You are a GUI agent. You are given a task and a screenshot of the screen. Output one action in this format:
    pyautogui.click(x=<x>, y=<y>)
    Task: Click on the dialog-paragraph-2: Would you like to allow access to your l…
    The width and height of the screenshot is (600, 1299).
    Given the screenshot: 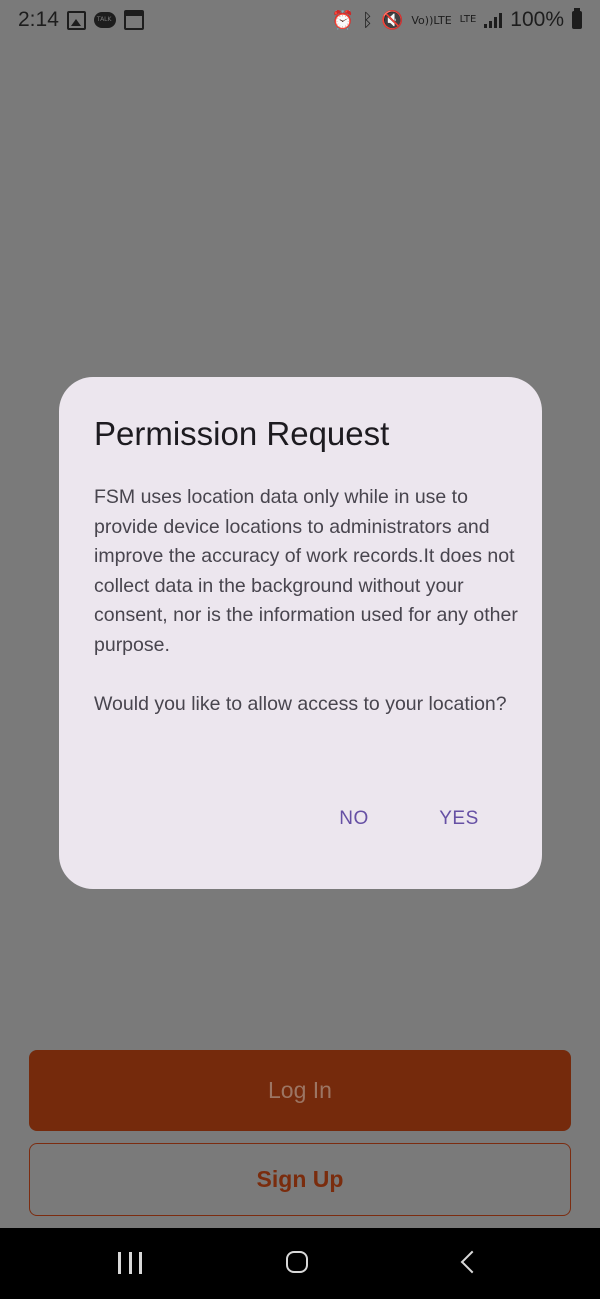 What is the action you would take?
    pyautogui.click(x=300, y=703)
    